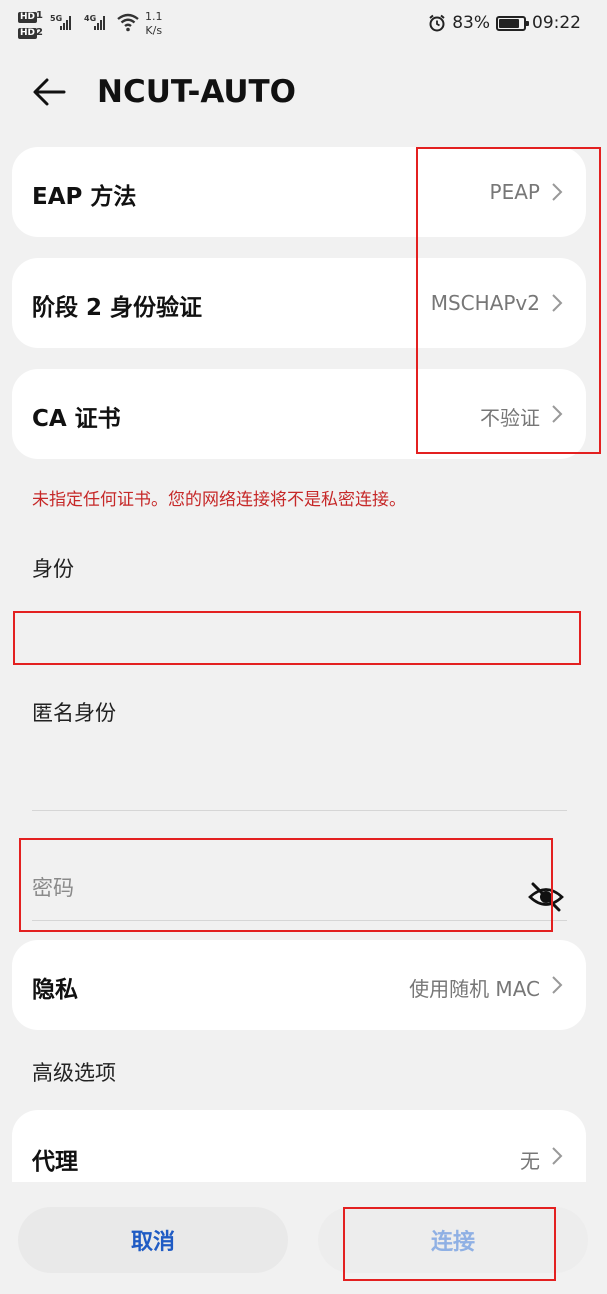 This screenshot has width=607, height=1294. I want to click on password-placeholder: 密码, so click(53, 888).